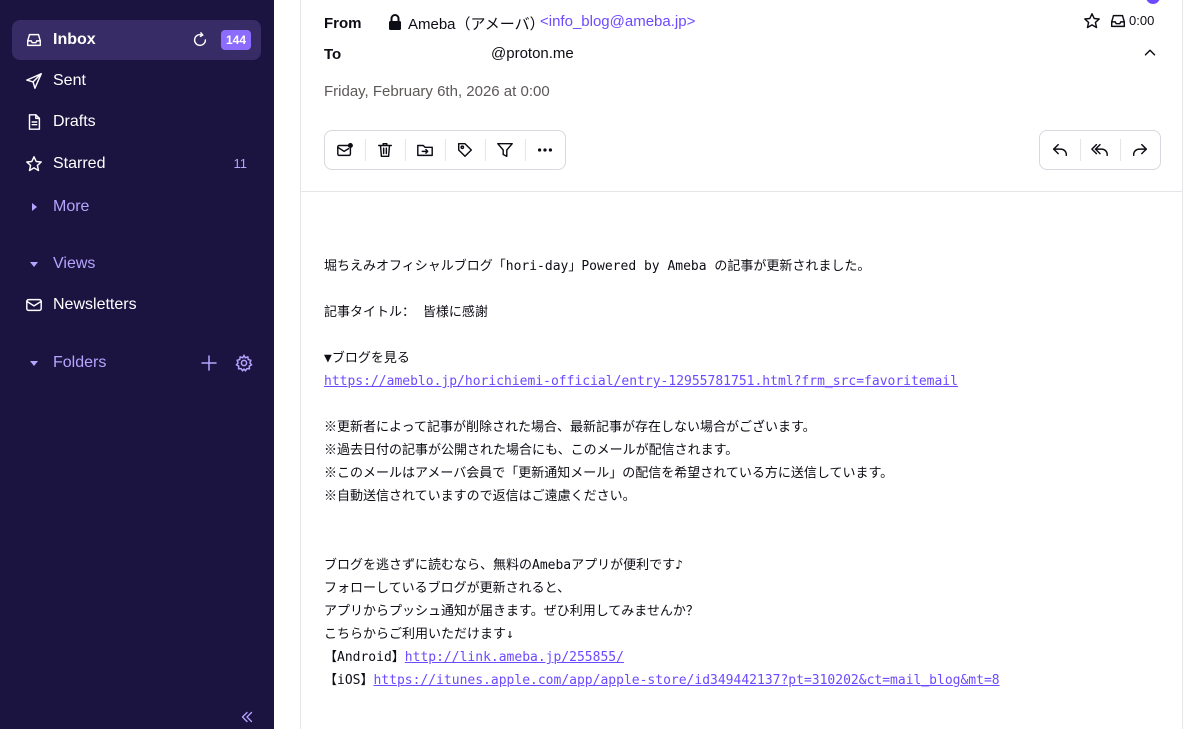 The height and width of the screenshot is (729, 1203). What do you see at coordinates (136, 207) in the screenshot?
I see `sidebar-item-more: More` at bounding box center [136, 207].